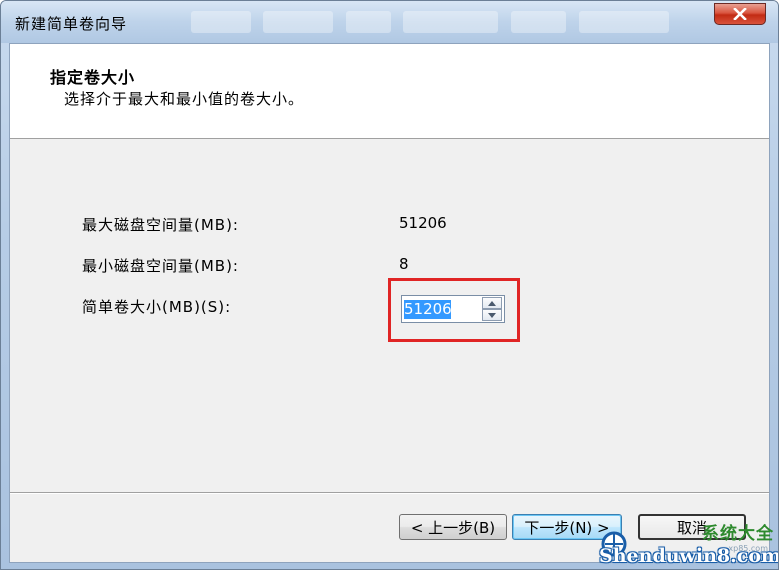 The height and width of the screenshot is (570, 779). I want to click on page-subtitle: 选择介于最大和最小值的卷大小。, so click(184, 99).